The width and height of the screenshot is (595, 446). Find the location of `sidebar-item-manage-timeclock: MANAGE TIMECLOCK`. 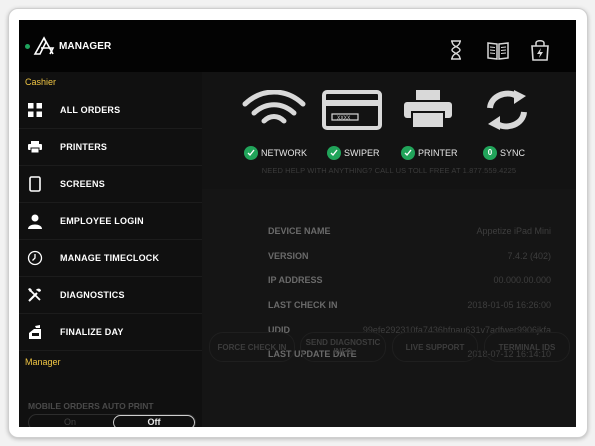

sidebar-item-manage-timeclock: MANAGE TIMECLOCK is located at coordinates (110, 258).